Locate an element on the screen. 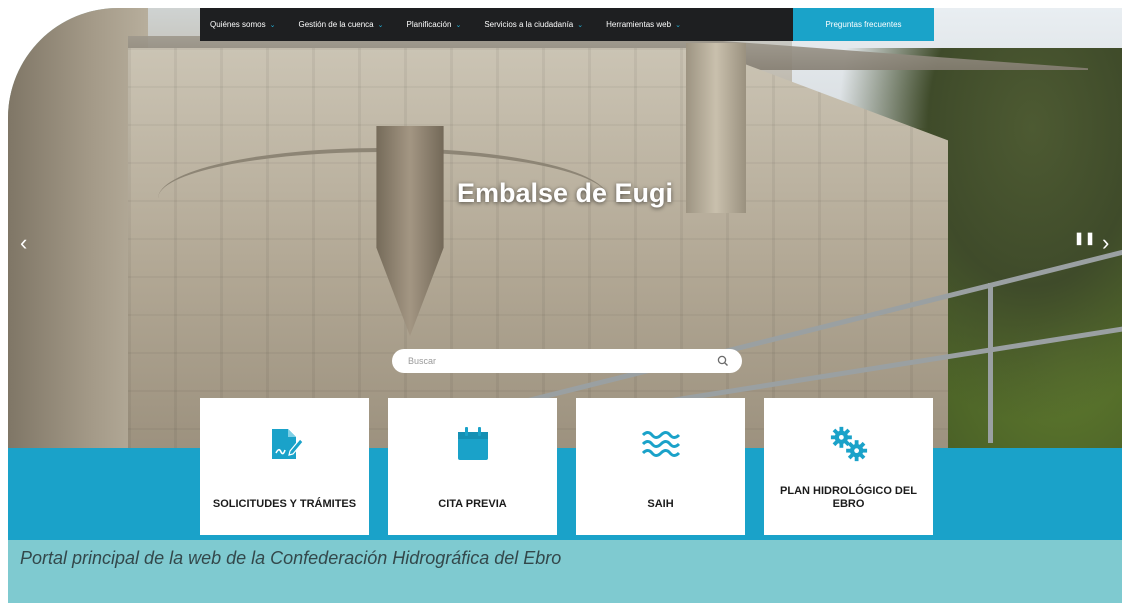  nav-item-servicios-ciudadania: Servicios a la ciudadanía ⌄ is located at coordinates (535, 24).